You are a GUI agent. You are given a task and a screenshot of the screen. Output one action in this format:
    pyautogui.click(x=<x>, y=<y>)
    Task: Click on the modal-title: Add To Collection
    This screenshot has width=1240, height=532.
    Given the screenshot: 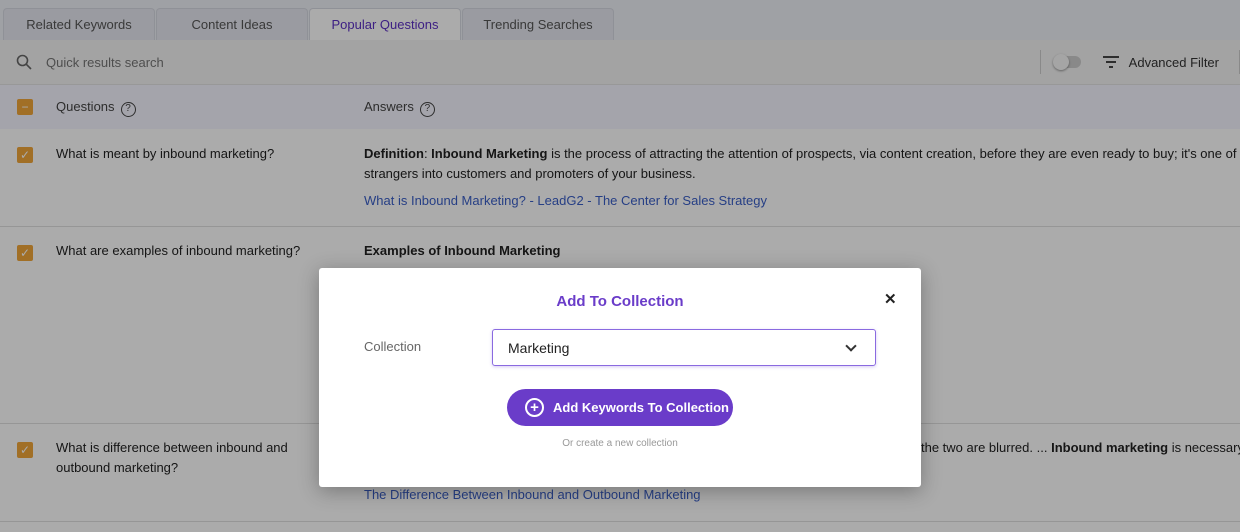 What is the action you would take?
    pyautogui.click(x=620, y=301)
    